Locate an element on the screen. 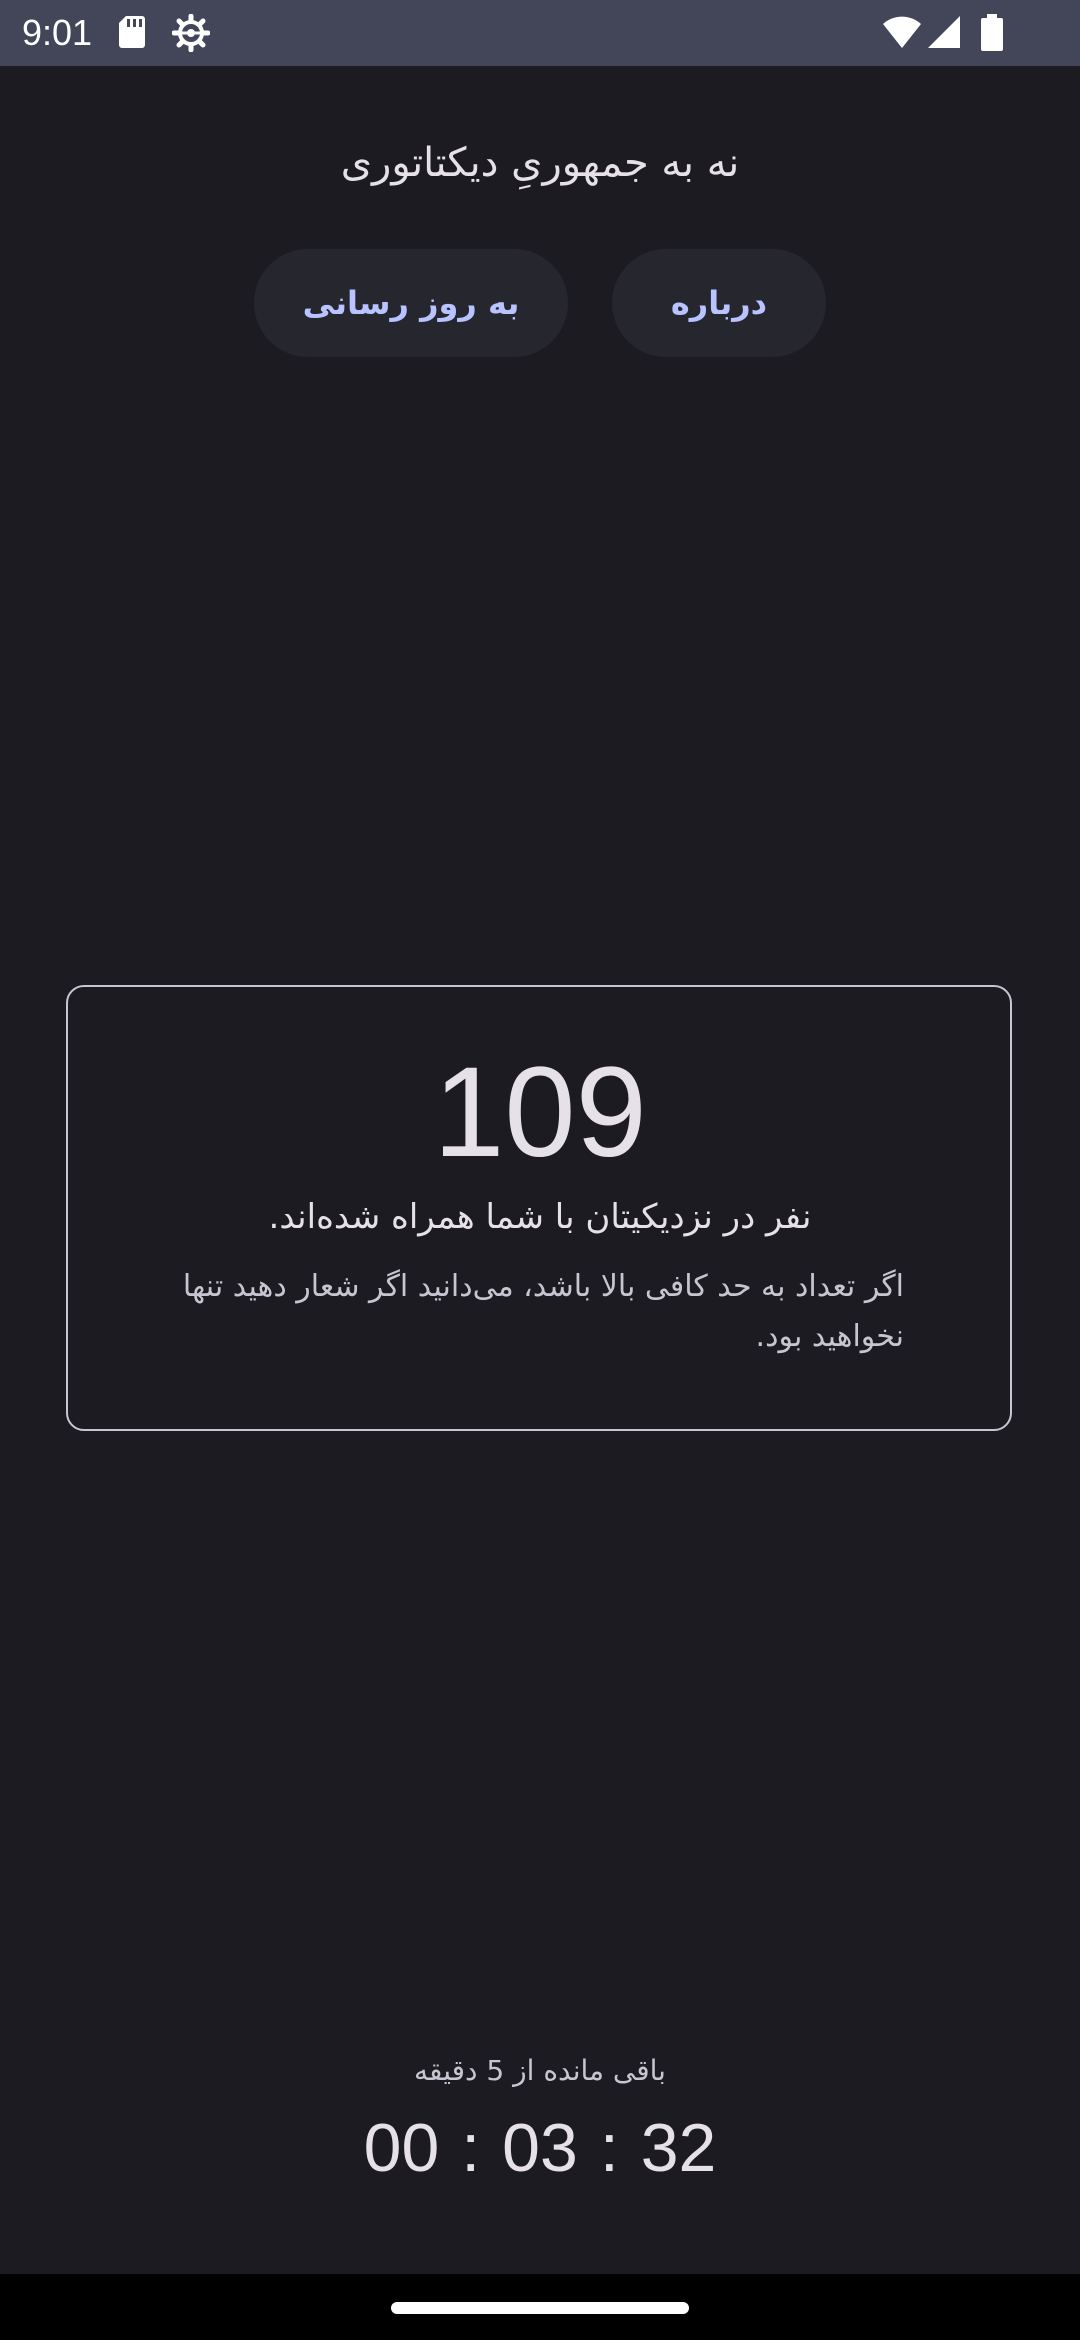 This screenshot has height=2340, width=1080. countdown-minutes: 03 is located at coordinates (540, 2148).